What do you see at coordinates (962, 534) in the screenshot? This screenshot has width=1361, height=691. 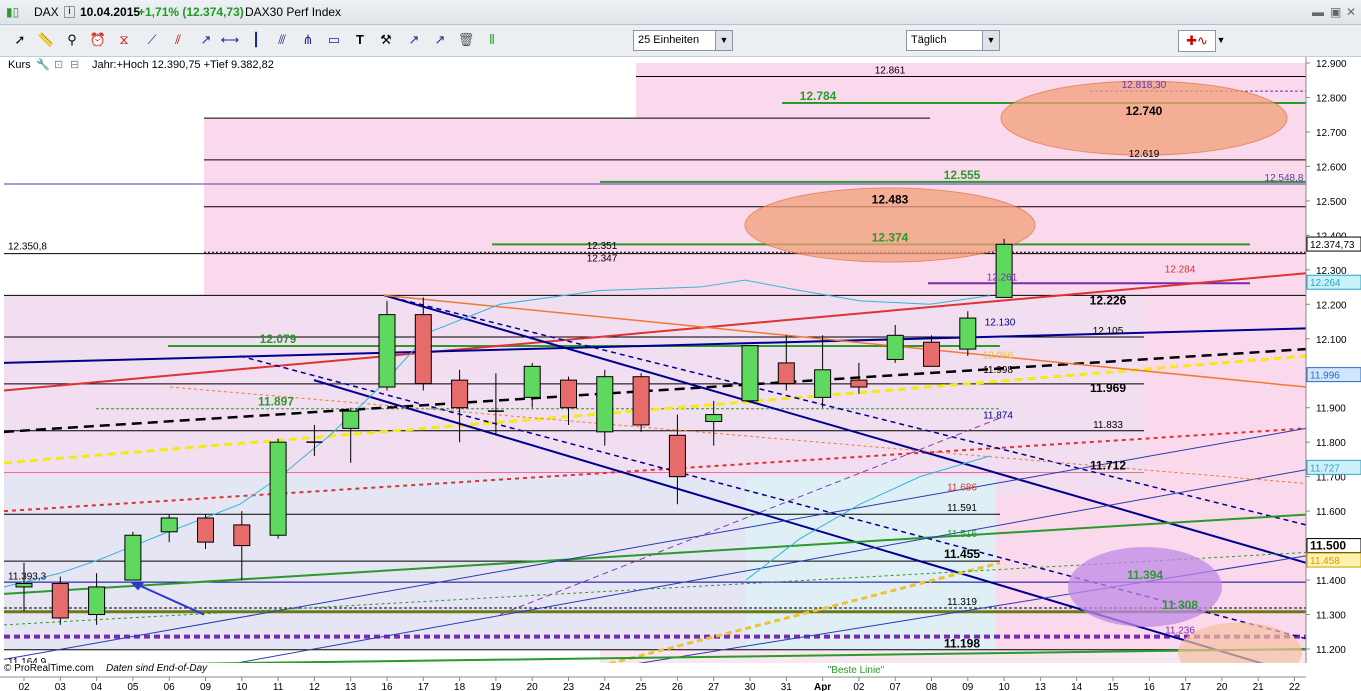 I see `level-label: 11.516` at bounding box center [962, 534].